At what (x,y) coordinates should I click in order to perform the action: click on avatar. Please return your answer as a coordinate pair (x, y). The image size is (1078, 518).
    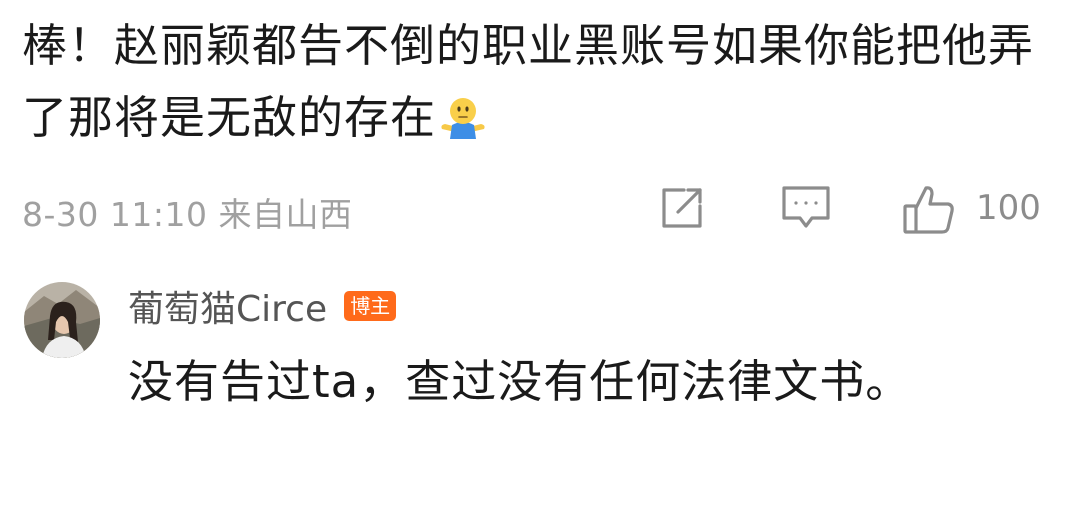
    Looking at the image, I should click on (62, 320).